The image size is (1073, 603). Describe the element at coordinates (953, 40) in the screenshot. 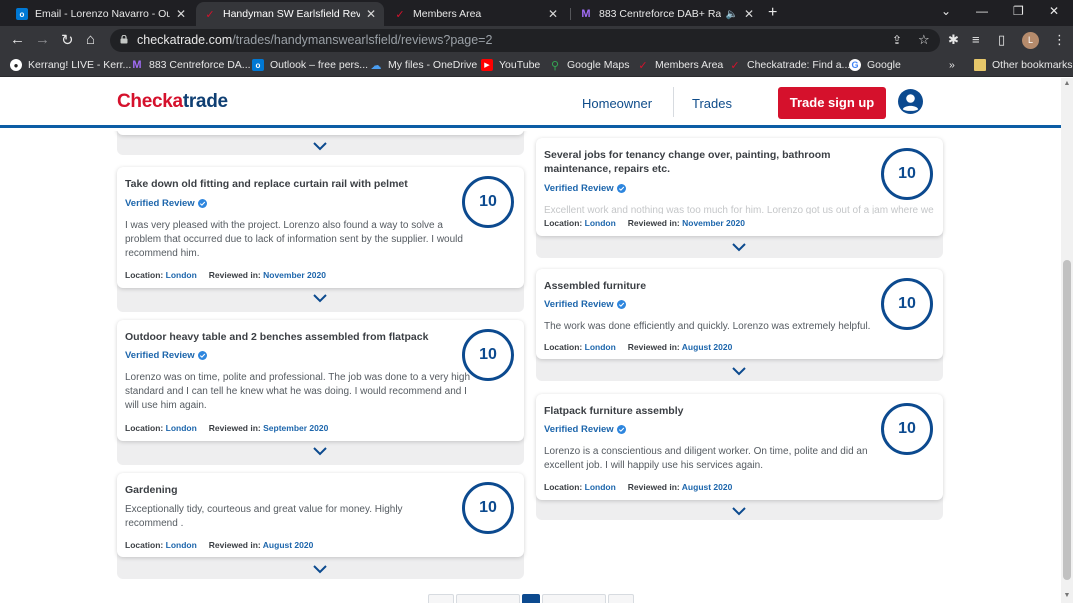

I see `extensions-icon: ✱` at that location.